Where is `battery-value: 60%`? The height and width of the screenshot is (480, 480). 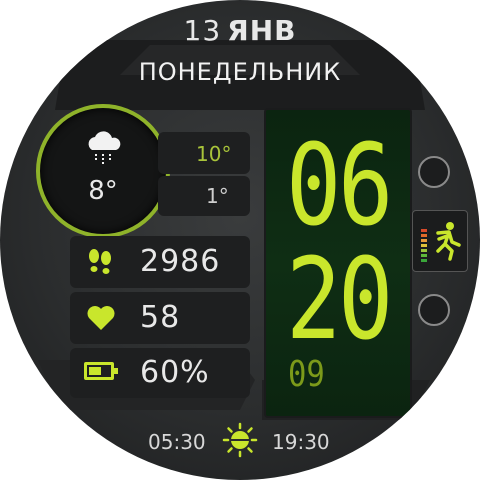 battery-value: 60% is located at coordinates (175, 372).